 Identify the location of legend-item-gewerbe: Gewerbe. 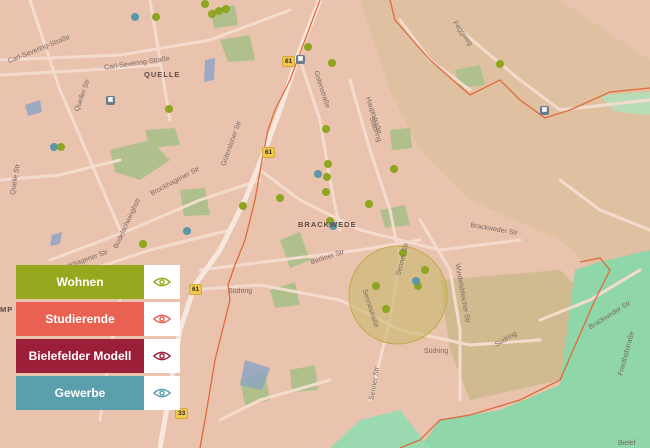
(98, 393).